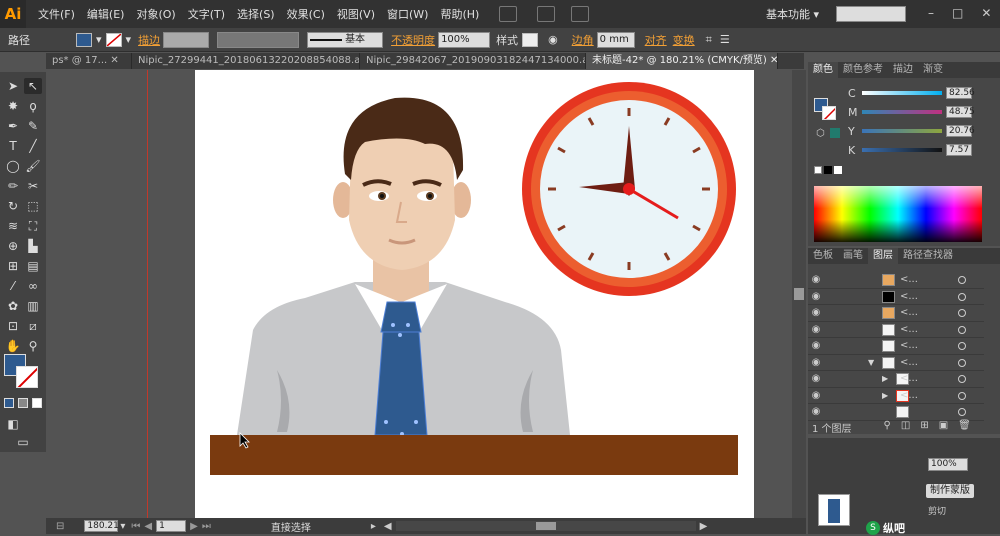  I want to click on opacity-link: 不透明度, so click(413, 40).